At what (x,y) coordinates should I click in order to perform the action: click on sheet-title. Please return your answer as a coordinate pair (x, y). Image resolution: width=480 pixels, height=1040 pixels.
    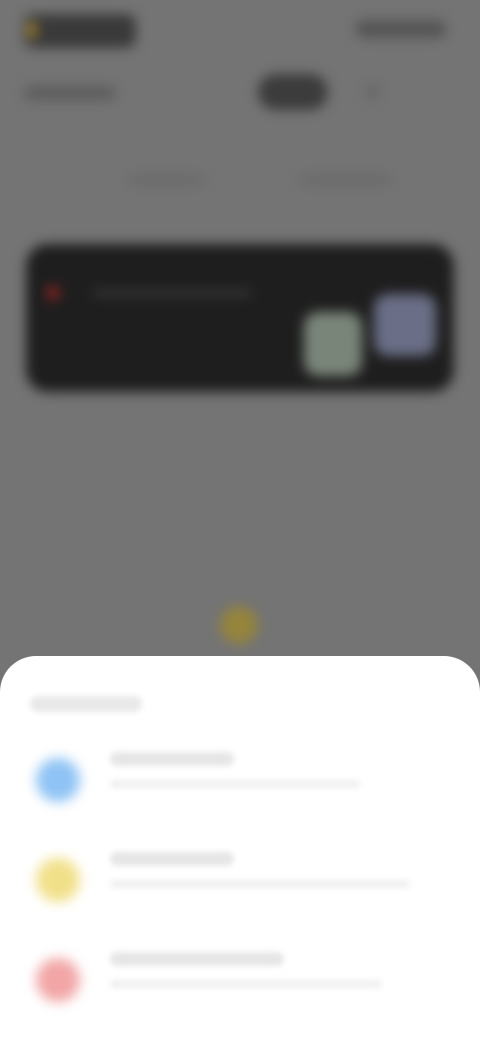
    Looking at the image, I should click on (86, 704).